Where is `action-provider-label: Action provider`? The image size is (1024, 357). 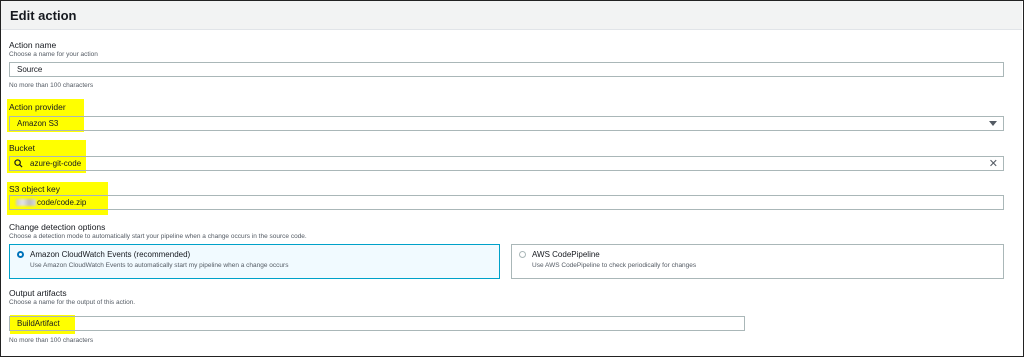
action-provider-label: Action provider is located at coordinates (37, 107).